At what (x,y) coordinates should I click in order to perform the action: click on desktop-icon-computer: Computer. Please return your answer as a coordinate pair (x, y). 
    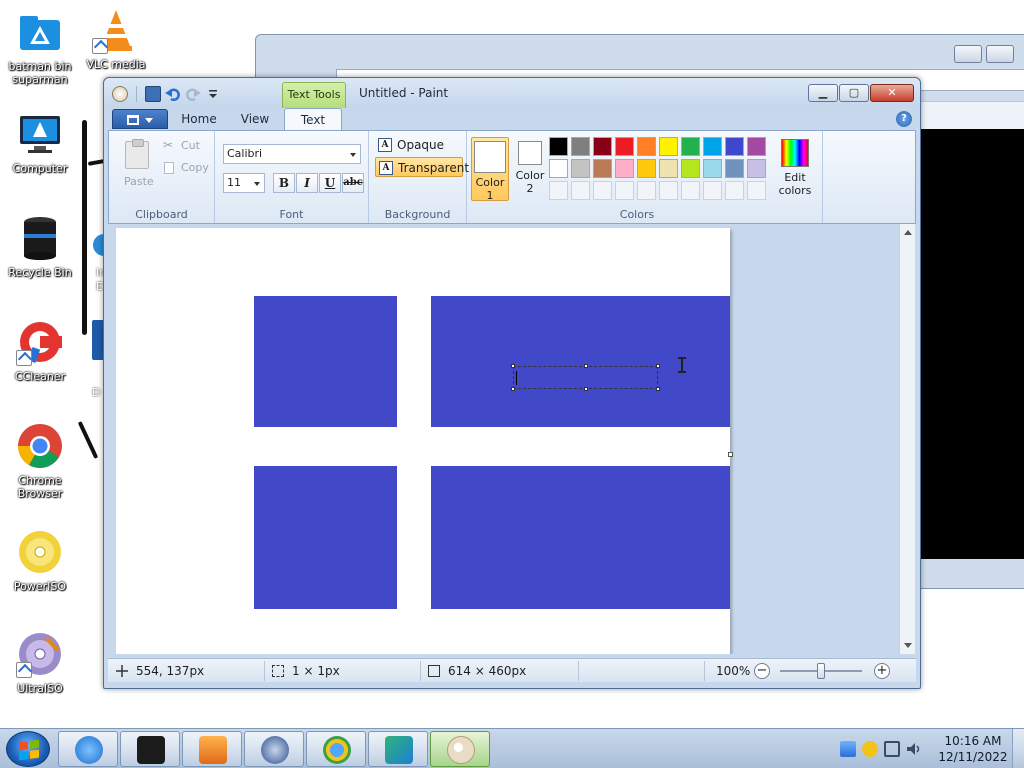
    Looking at the image, I should click on (40, 142).